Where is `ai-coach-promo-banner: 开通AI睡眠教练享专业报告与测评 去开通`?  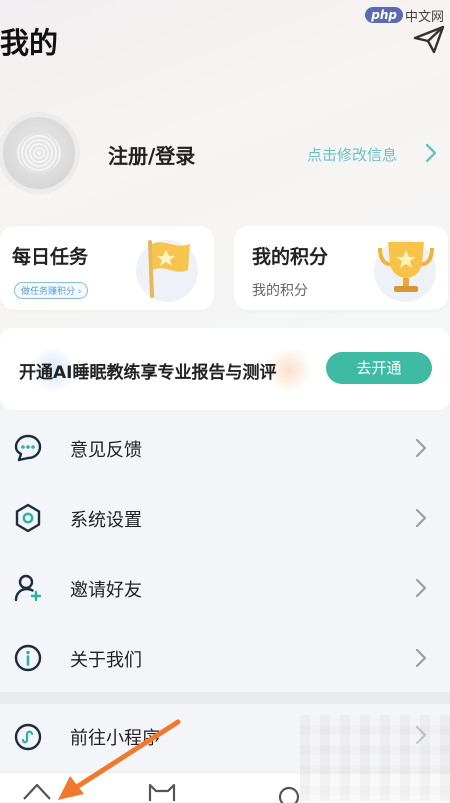
ai-coach-promo-banner: 开通AI睡眠教练享专业报告与测评 去开通 is located at coordinates (225, 369).